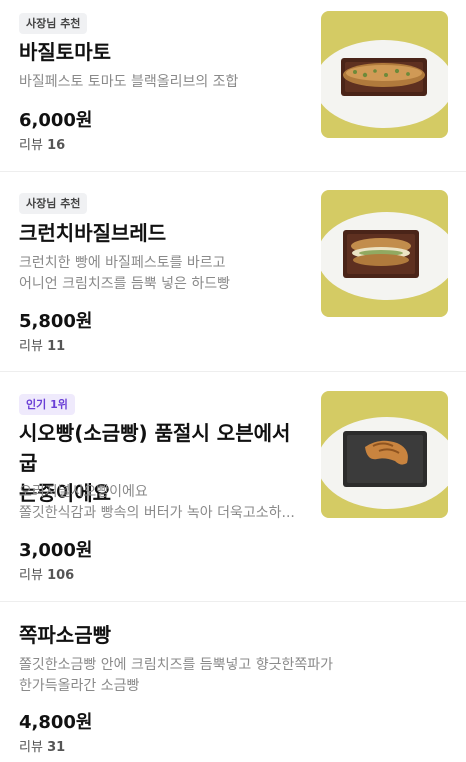 Image resolution: width=466 pixels, height=762 pixels. What do you see at coordinates (176, 665) in the screenshot?
I see `menu-item-description-line: 쫄깃한소금빵 안에 크림치즈를 듬뿍넣고 향긋한쪽파가` at bounding box center [176, 665].